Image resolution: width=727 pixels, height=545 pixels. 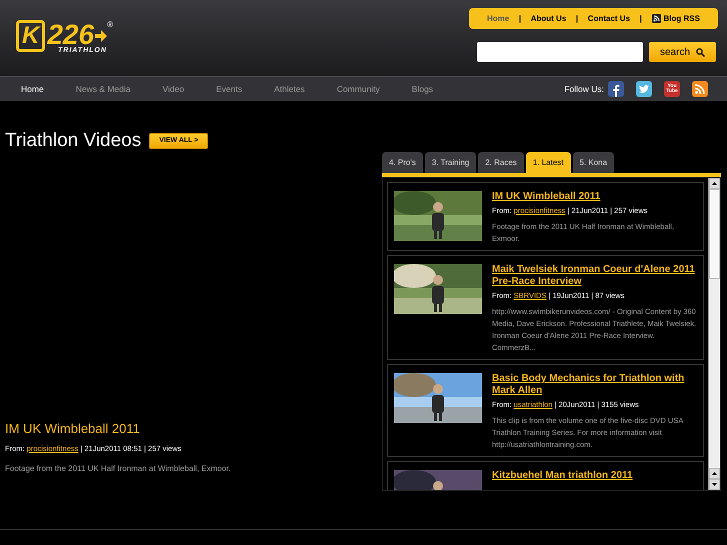 What do you see at coordinates (423, 89) in the screenshot?
I see `nav-link: Blogs` at bounding box center [423, 89].